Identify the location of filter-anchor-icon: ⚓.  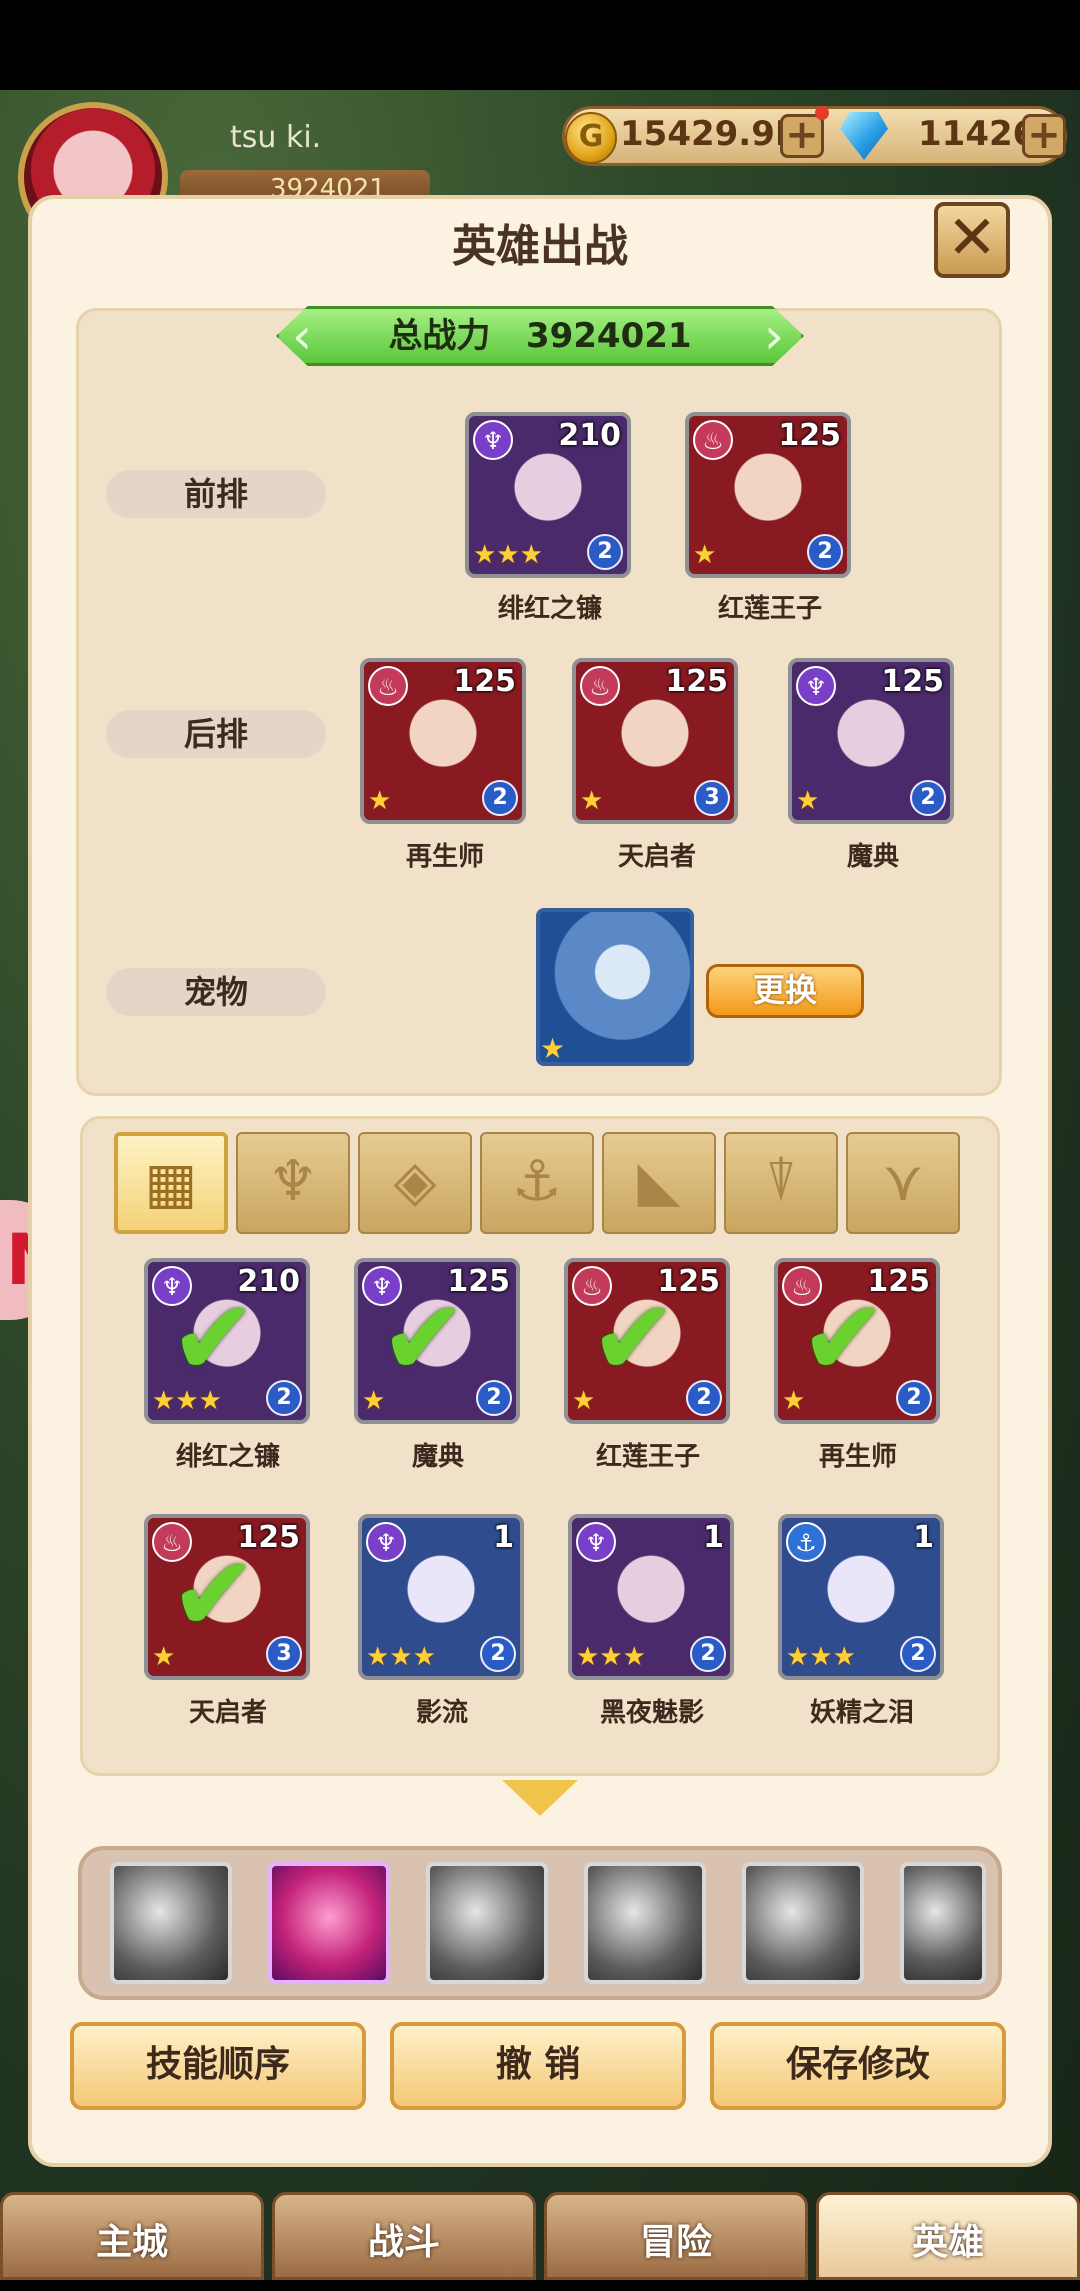
(537, 1183).